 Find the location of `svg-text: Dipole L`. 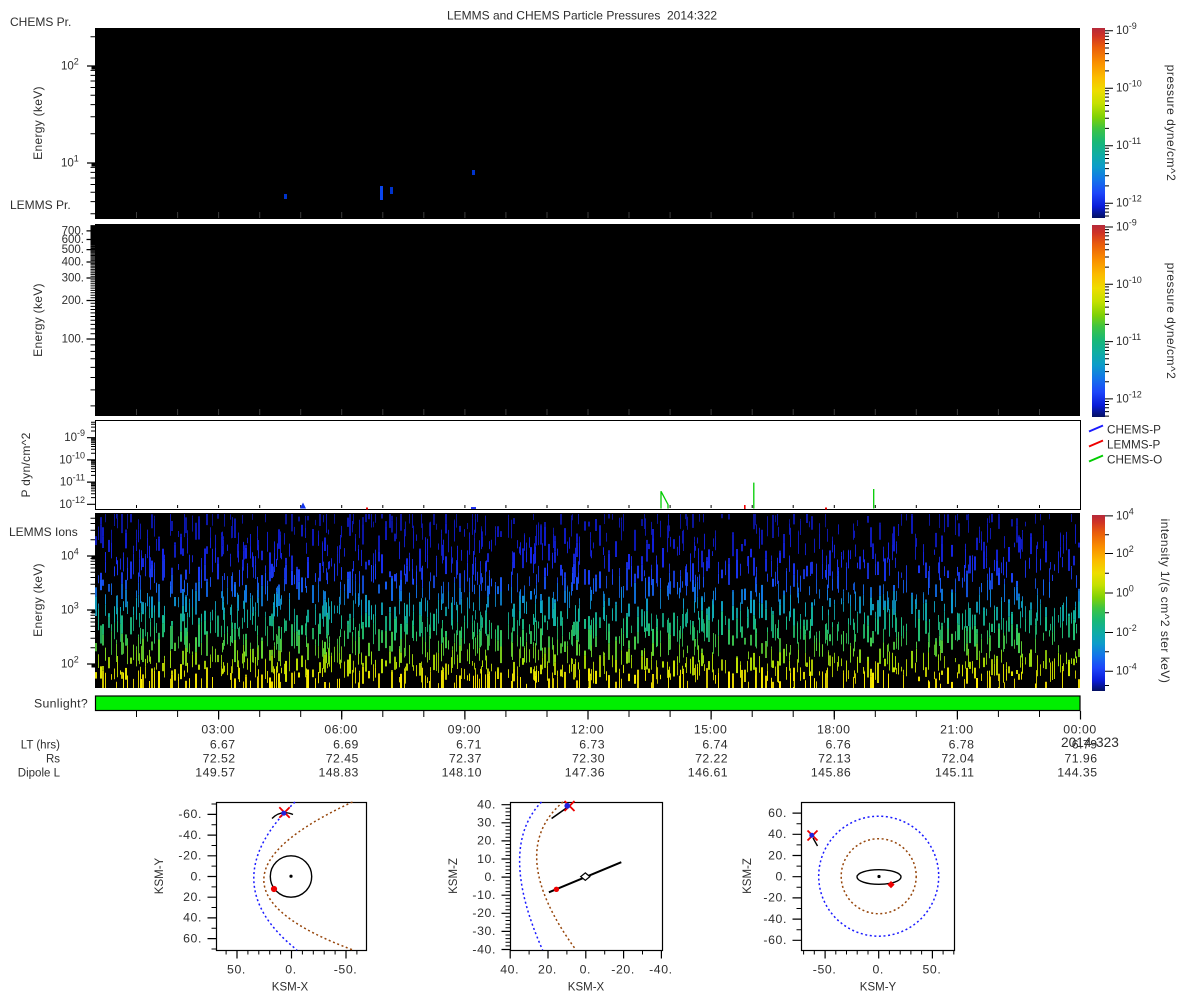

svg-text: Dipole L is located at coordinates (39, 774).